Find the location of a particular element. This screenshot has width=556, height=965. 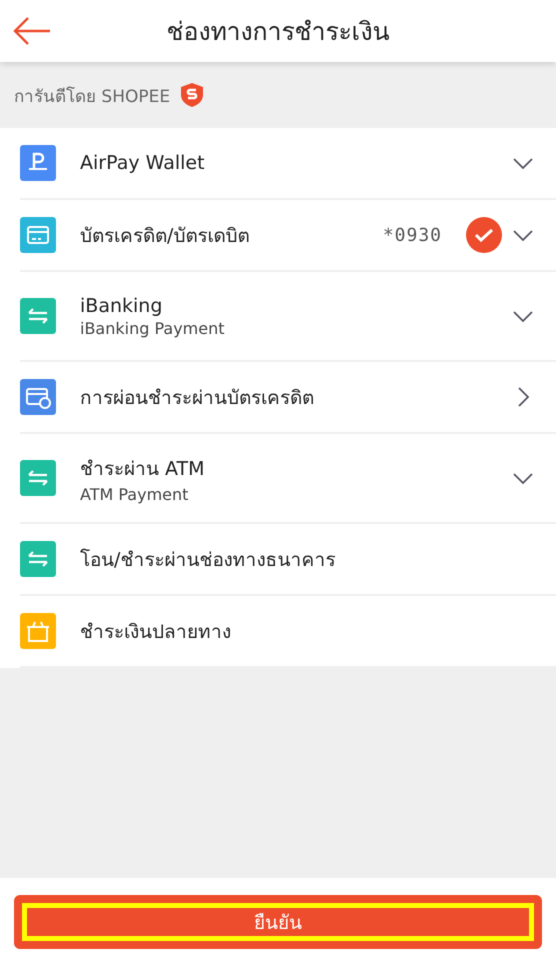

payment-method-row: iBanking iBanking Payment is located at coordinates (288, 317).